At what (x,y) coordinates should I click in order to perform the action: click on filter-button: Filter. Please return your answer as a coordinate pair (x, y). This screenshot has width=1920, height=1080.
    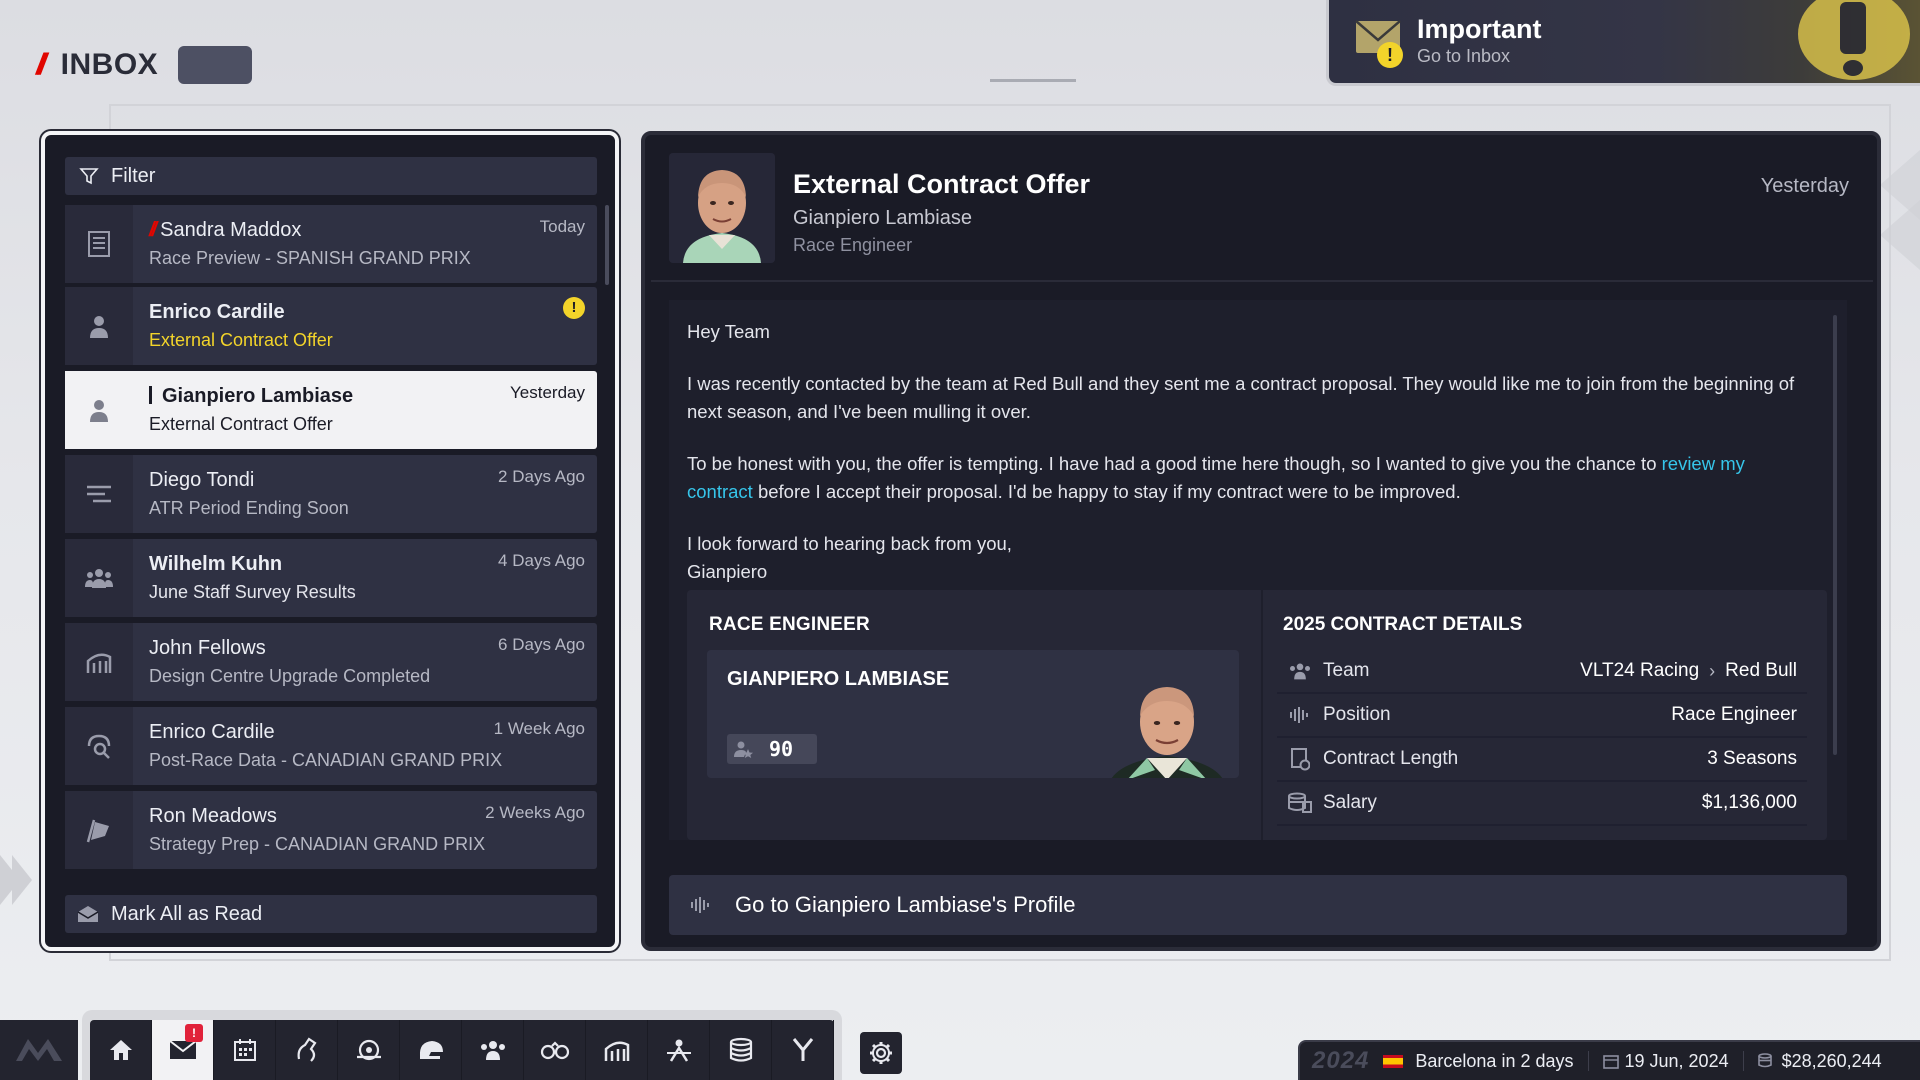
    Looking at the image, I should click on (331, 176).